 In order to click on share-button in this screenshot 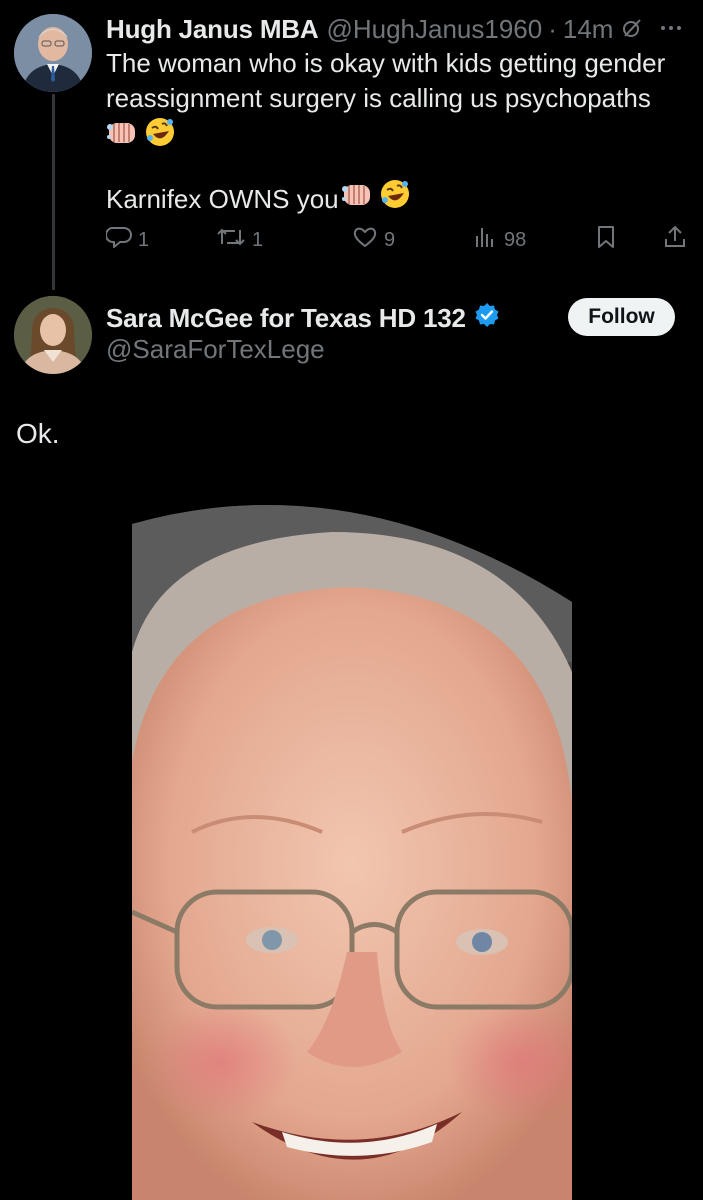, I will do `click(675, 240)`.